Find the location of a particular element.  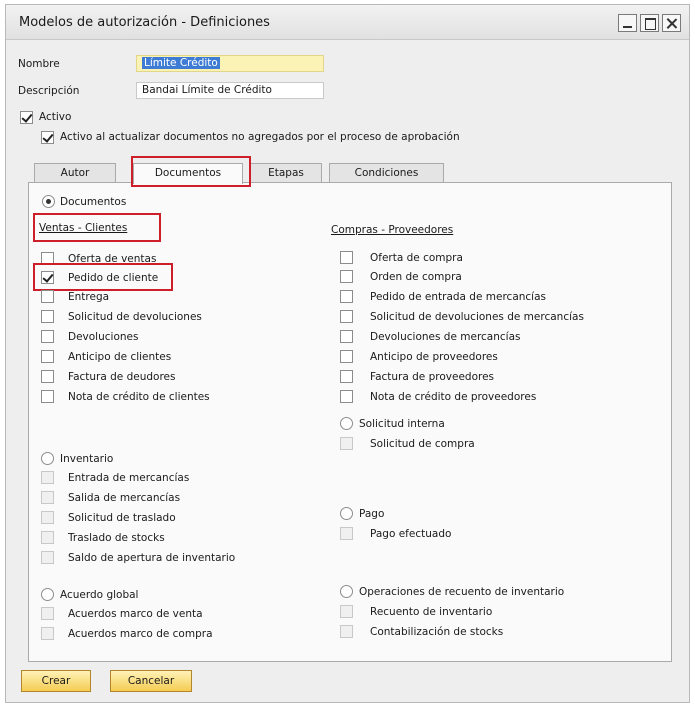

descripcion-label: Descripción is located at coordinates (49, 91).